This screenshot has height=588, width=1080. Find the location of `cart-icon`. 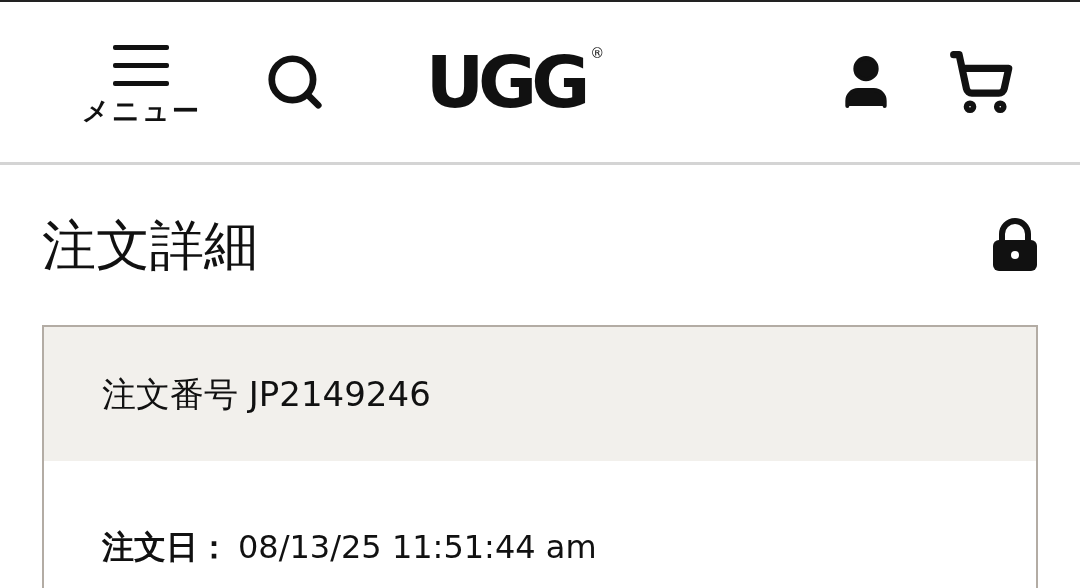

cart-icon is located at coordinates (981, 82).